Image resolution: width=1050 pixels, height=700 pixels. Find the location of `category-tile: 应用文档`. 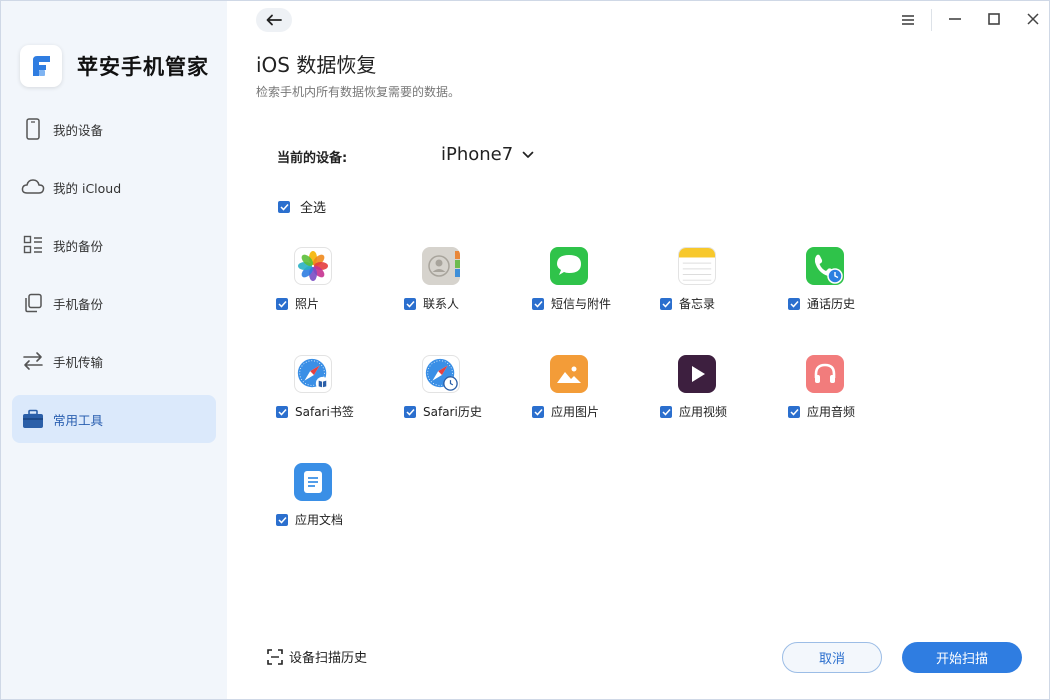

category-tile: 应用文档 is located at coordinates (330, 498).